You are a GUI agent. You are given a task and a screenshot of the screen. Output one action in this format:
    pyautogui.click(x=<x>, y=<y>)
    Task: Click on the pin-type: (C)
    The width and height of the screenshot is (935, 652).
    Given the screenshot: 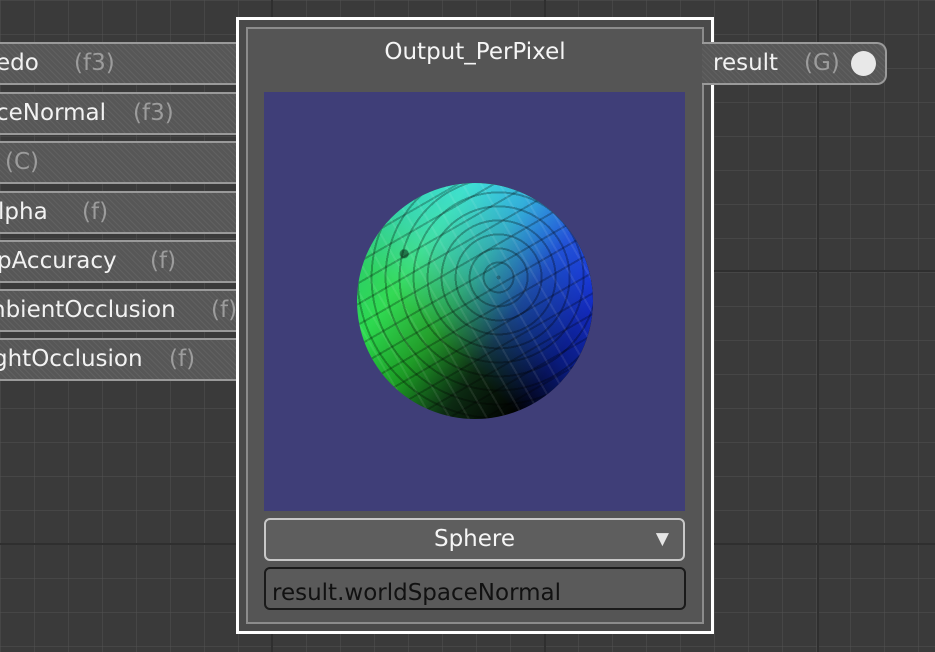 What is the action you would take?
    pyautogui.click(x=22, y=162)
    